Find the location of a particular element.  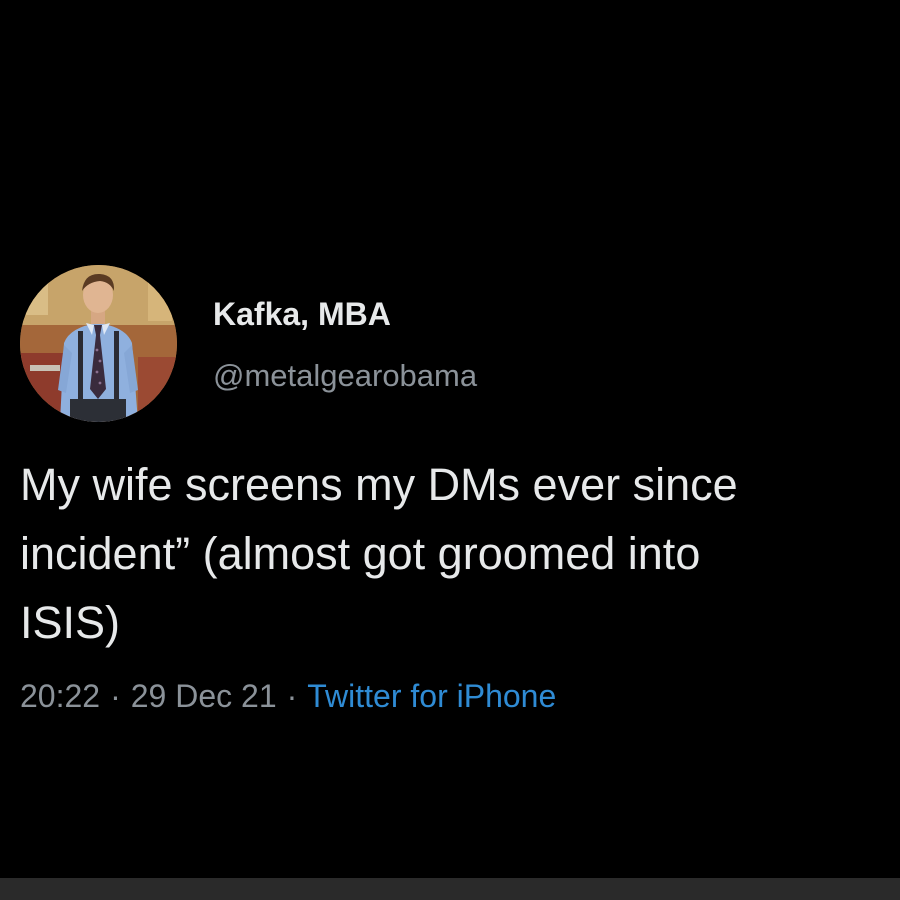

handle: @metalgearobama is located at coordinates (345, 376).